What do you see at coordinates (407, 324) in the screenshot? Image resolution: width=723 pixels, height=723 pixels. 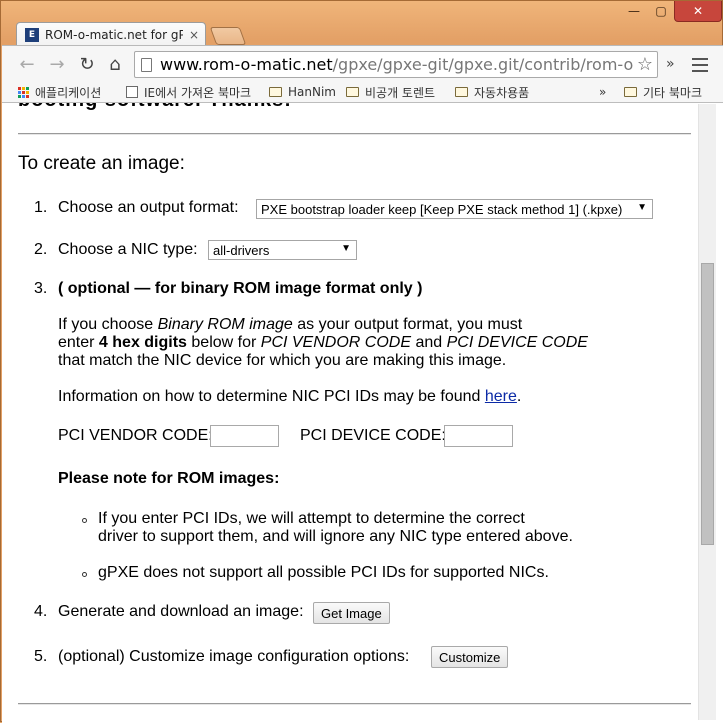 I see `text: as your output format, you must` at bounding box center [407, 324].